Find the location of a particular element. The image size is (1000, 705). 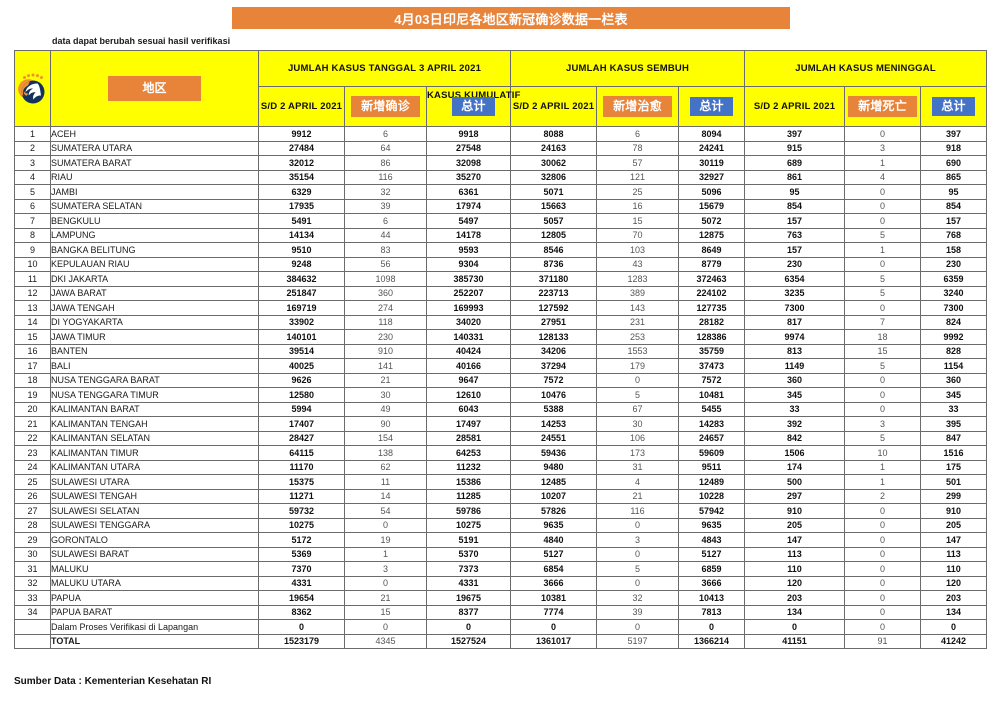

cell-value: 1 is located at coordinates (385, 554).